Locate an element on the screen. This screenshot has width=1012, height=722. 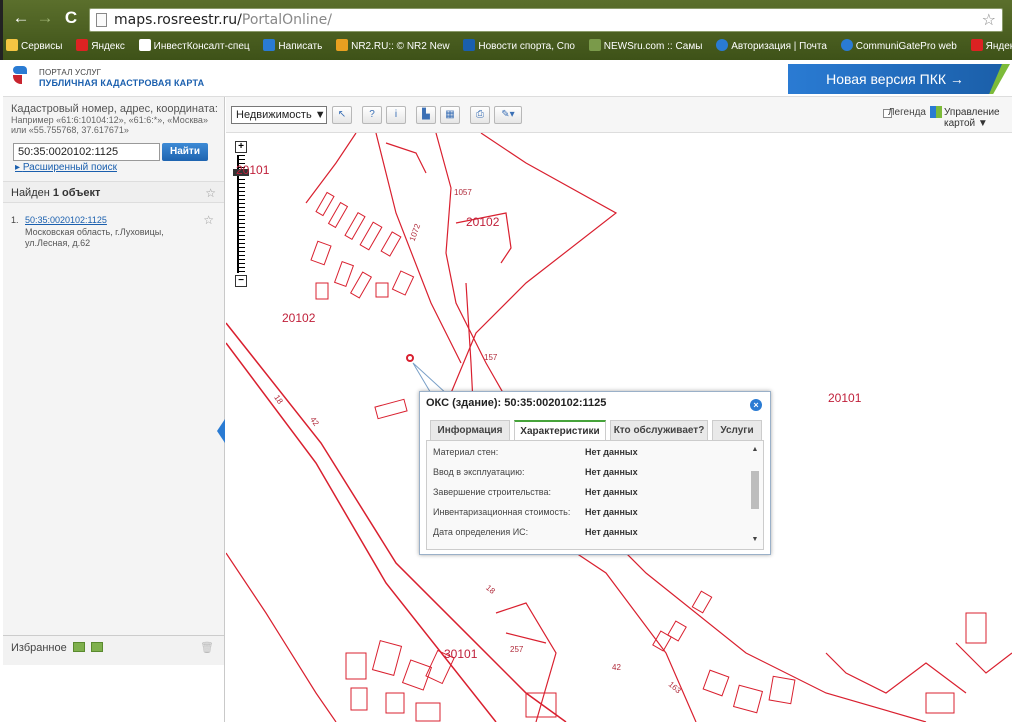
favorites-area is located at coordinates (113, 693).